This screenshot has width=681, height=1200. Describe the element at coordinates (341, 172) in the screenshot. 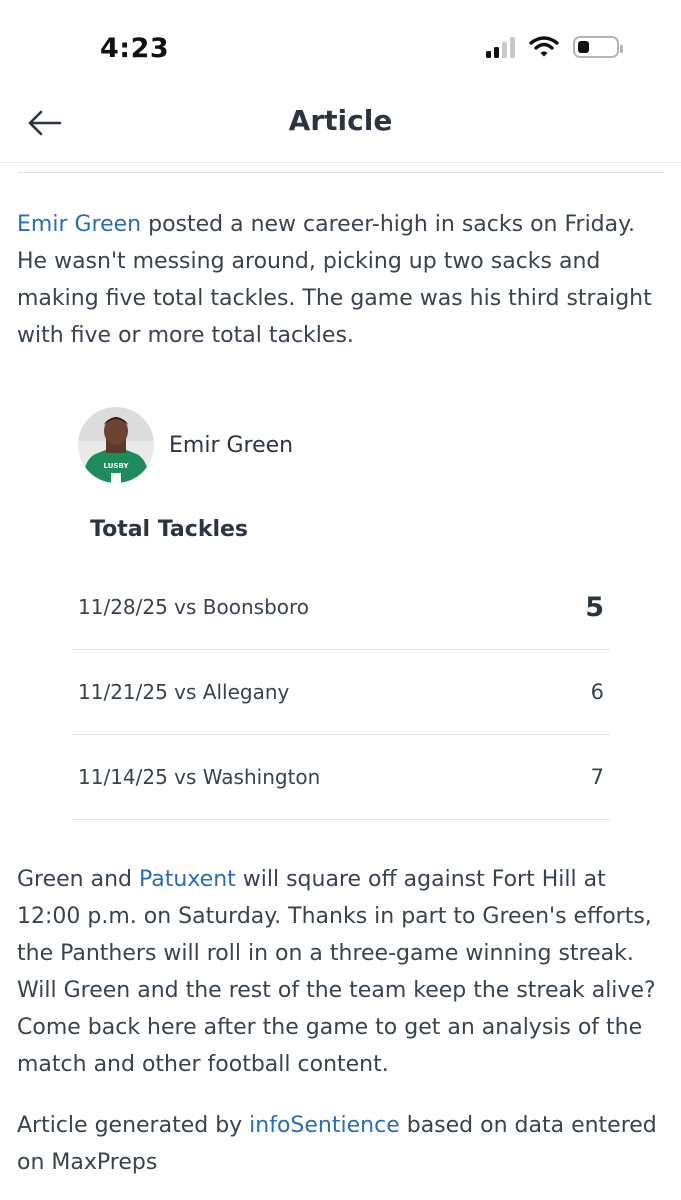

I see `divider` at that location.